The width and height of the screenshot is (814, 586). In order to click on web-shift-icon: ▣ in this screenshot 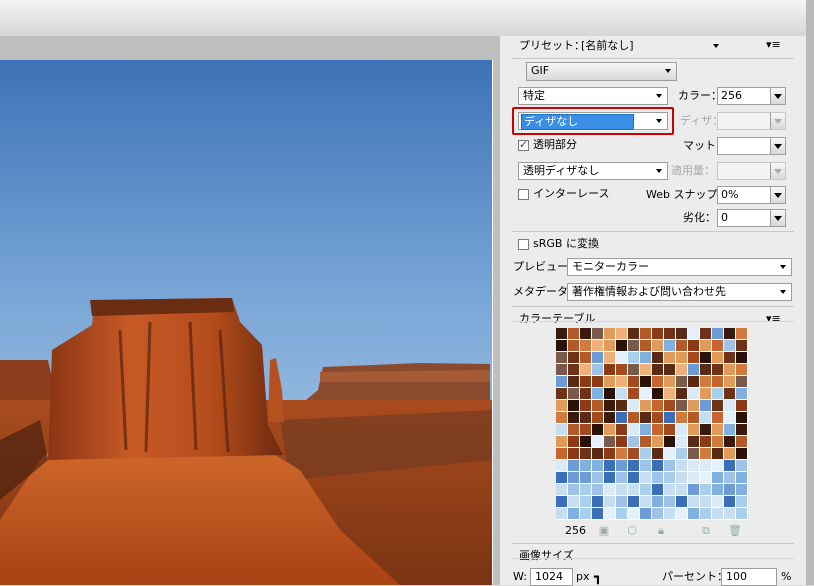, I will do `click(604, 531)`.